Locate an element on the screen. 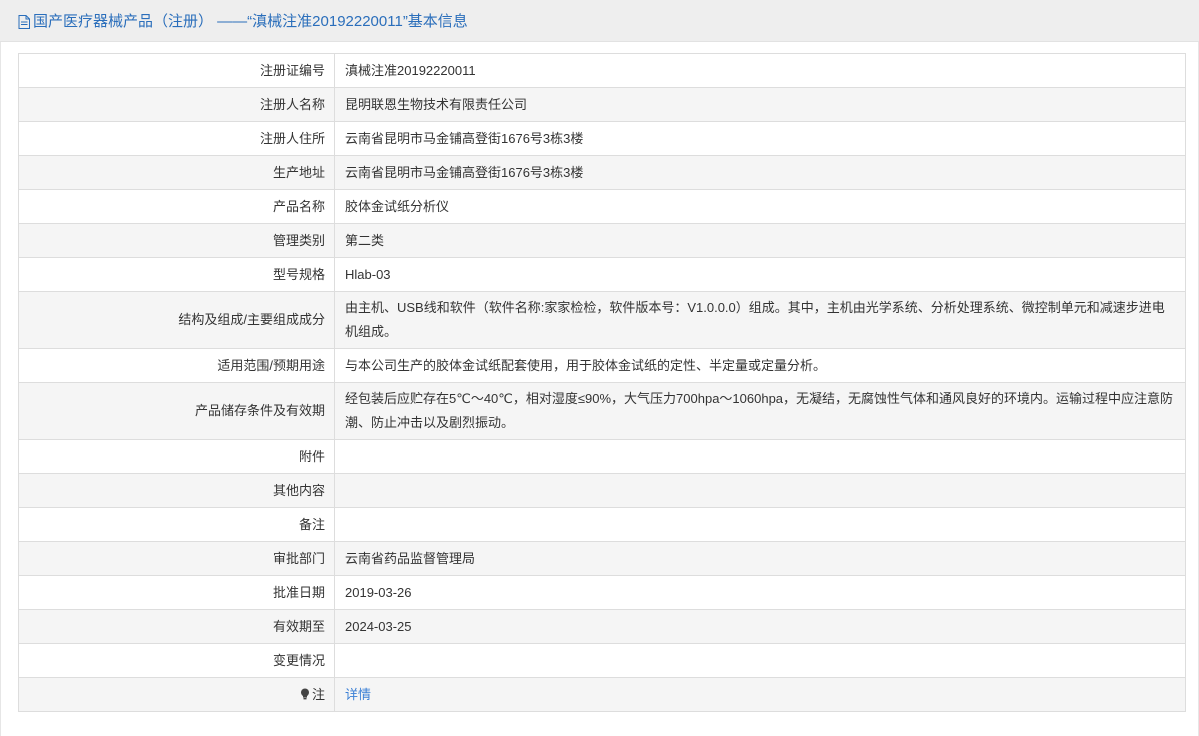 This screenshot has height=736, width=1199. row-label: 生产地址 is located at coordinates (176, 172).